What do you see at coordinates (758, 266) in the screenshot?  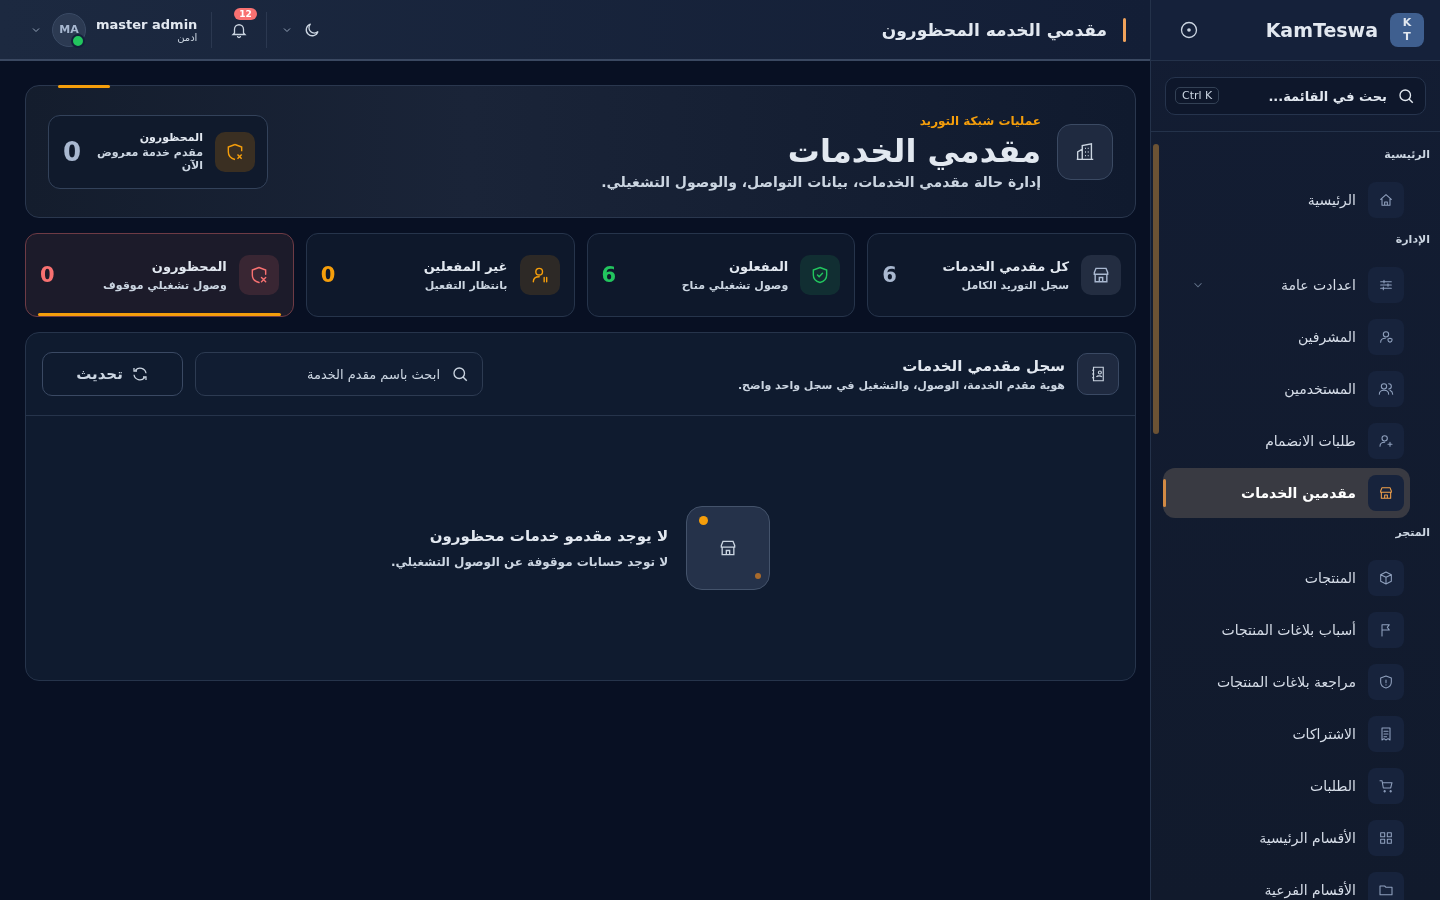 I see `stat-title: المفعلون` at bounding box center [758, 266].